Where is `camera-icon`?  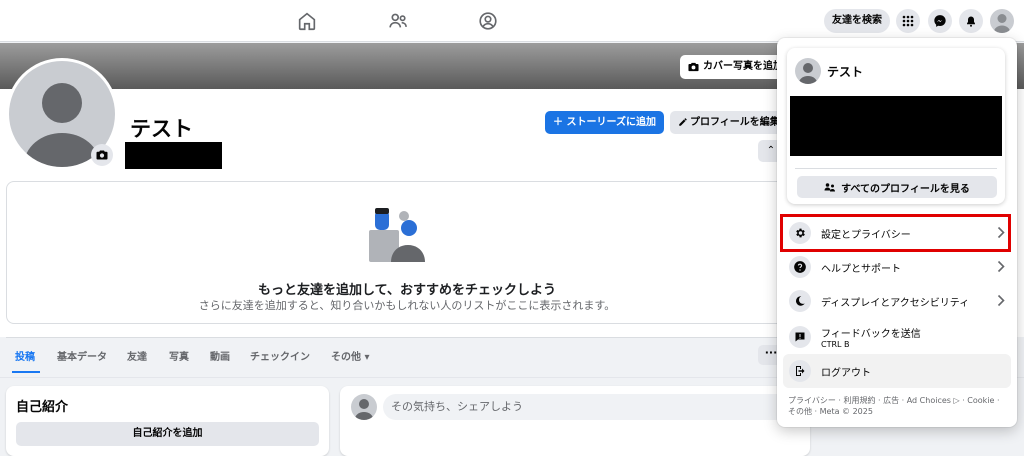
camera-icon is located at coordinates (693, 67).